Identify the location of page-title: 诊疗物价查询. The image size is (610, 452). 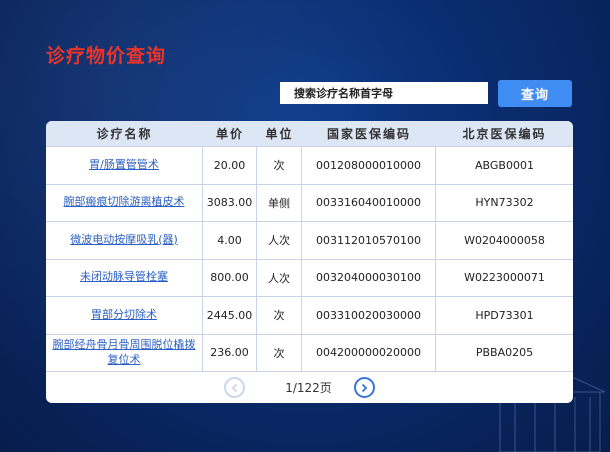
(106, 56).